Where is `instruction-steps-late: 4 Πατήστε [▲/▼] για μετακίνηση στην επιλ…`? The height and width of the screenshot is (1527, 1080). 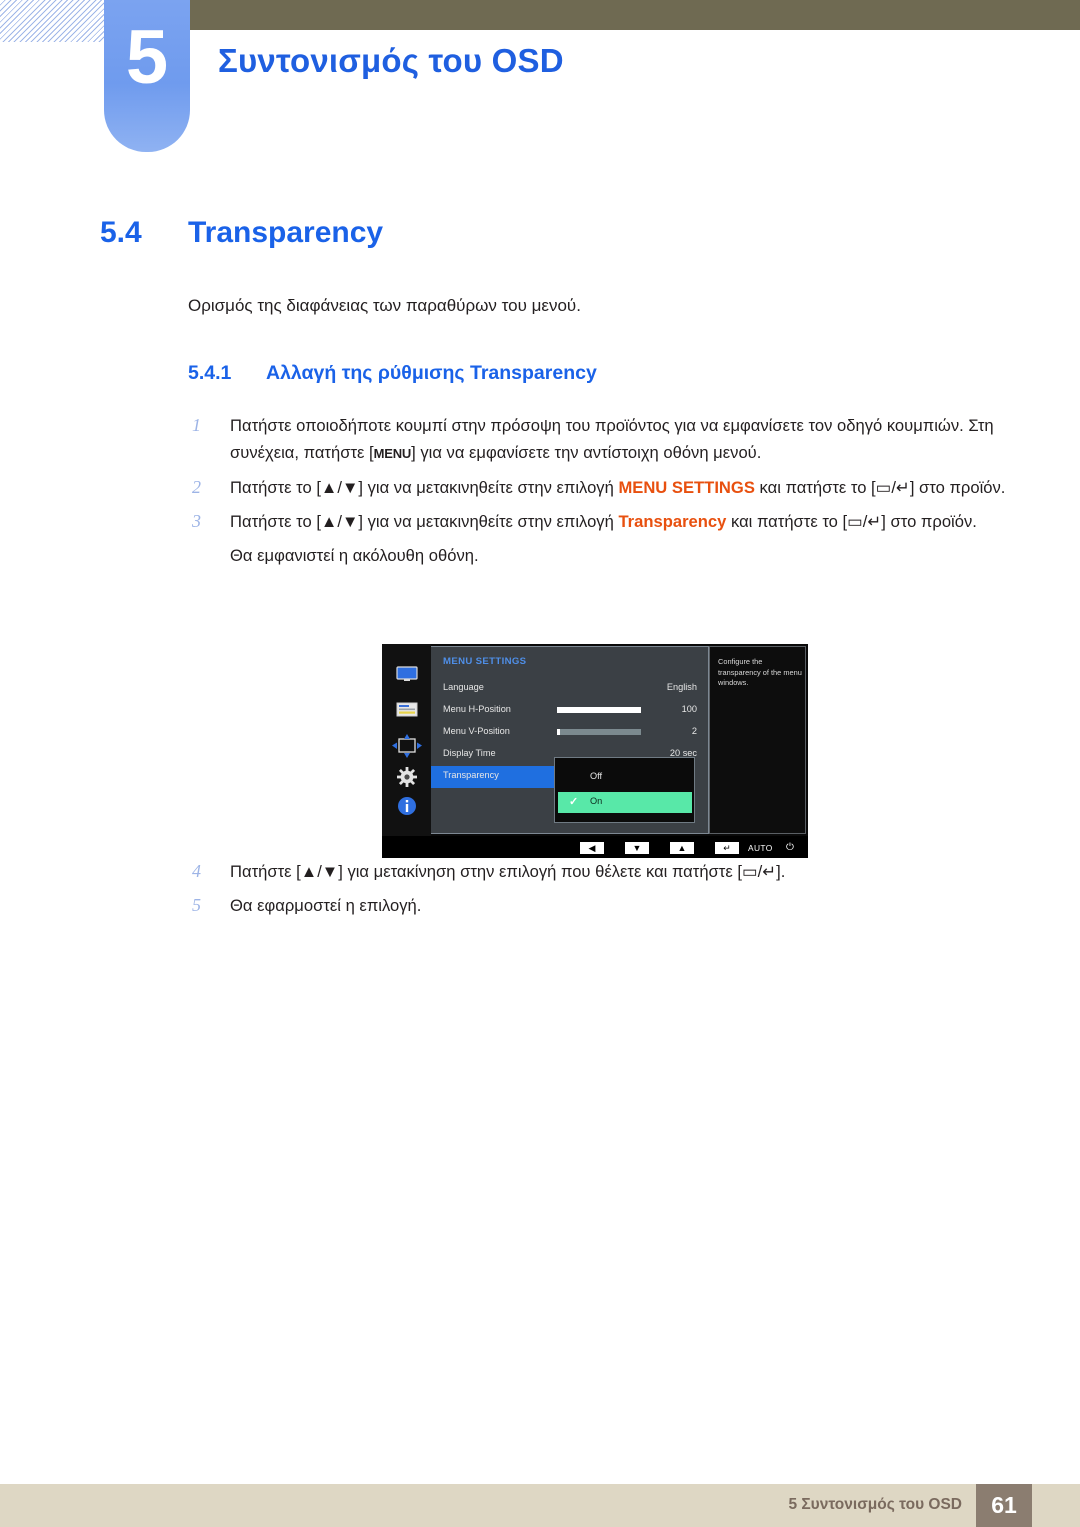
instruction-steps-late: 4 Πατήστε [▲/▼] για μετακίνηση στην επιλ… is located at coordinates (603, 892).